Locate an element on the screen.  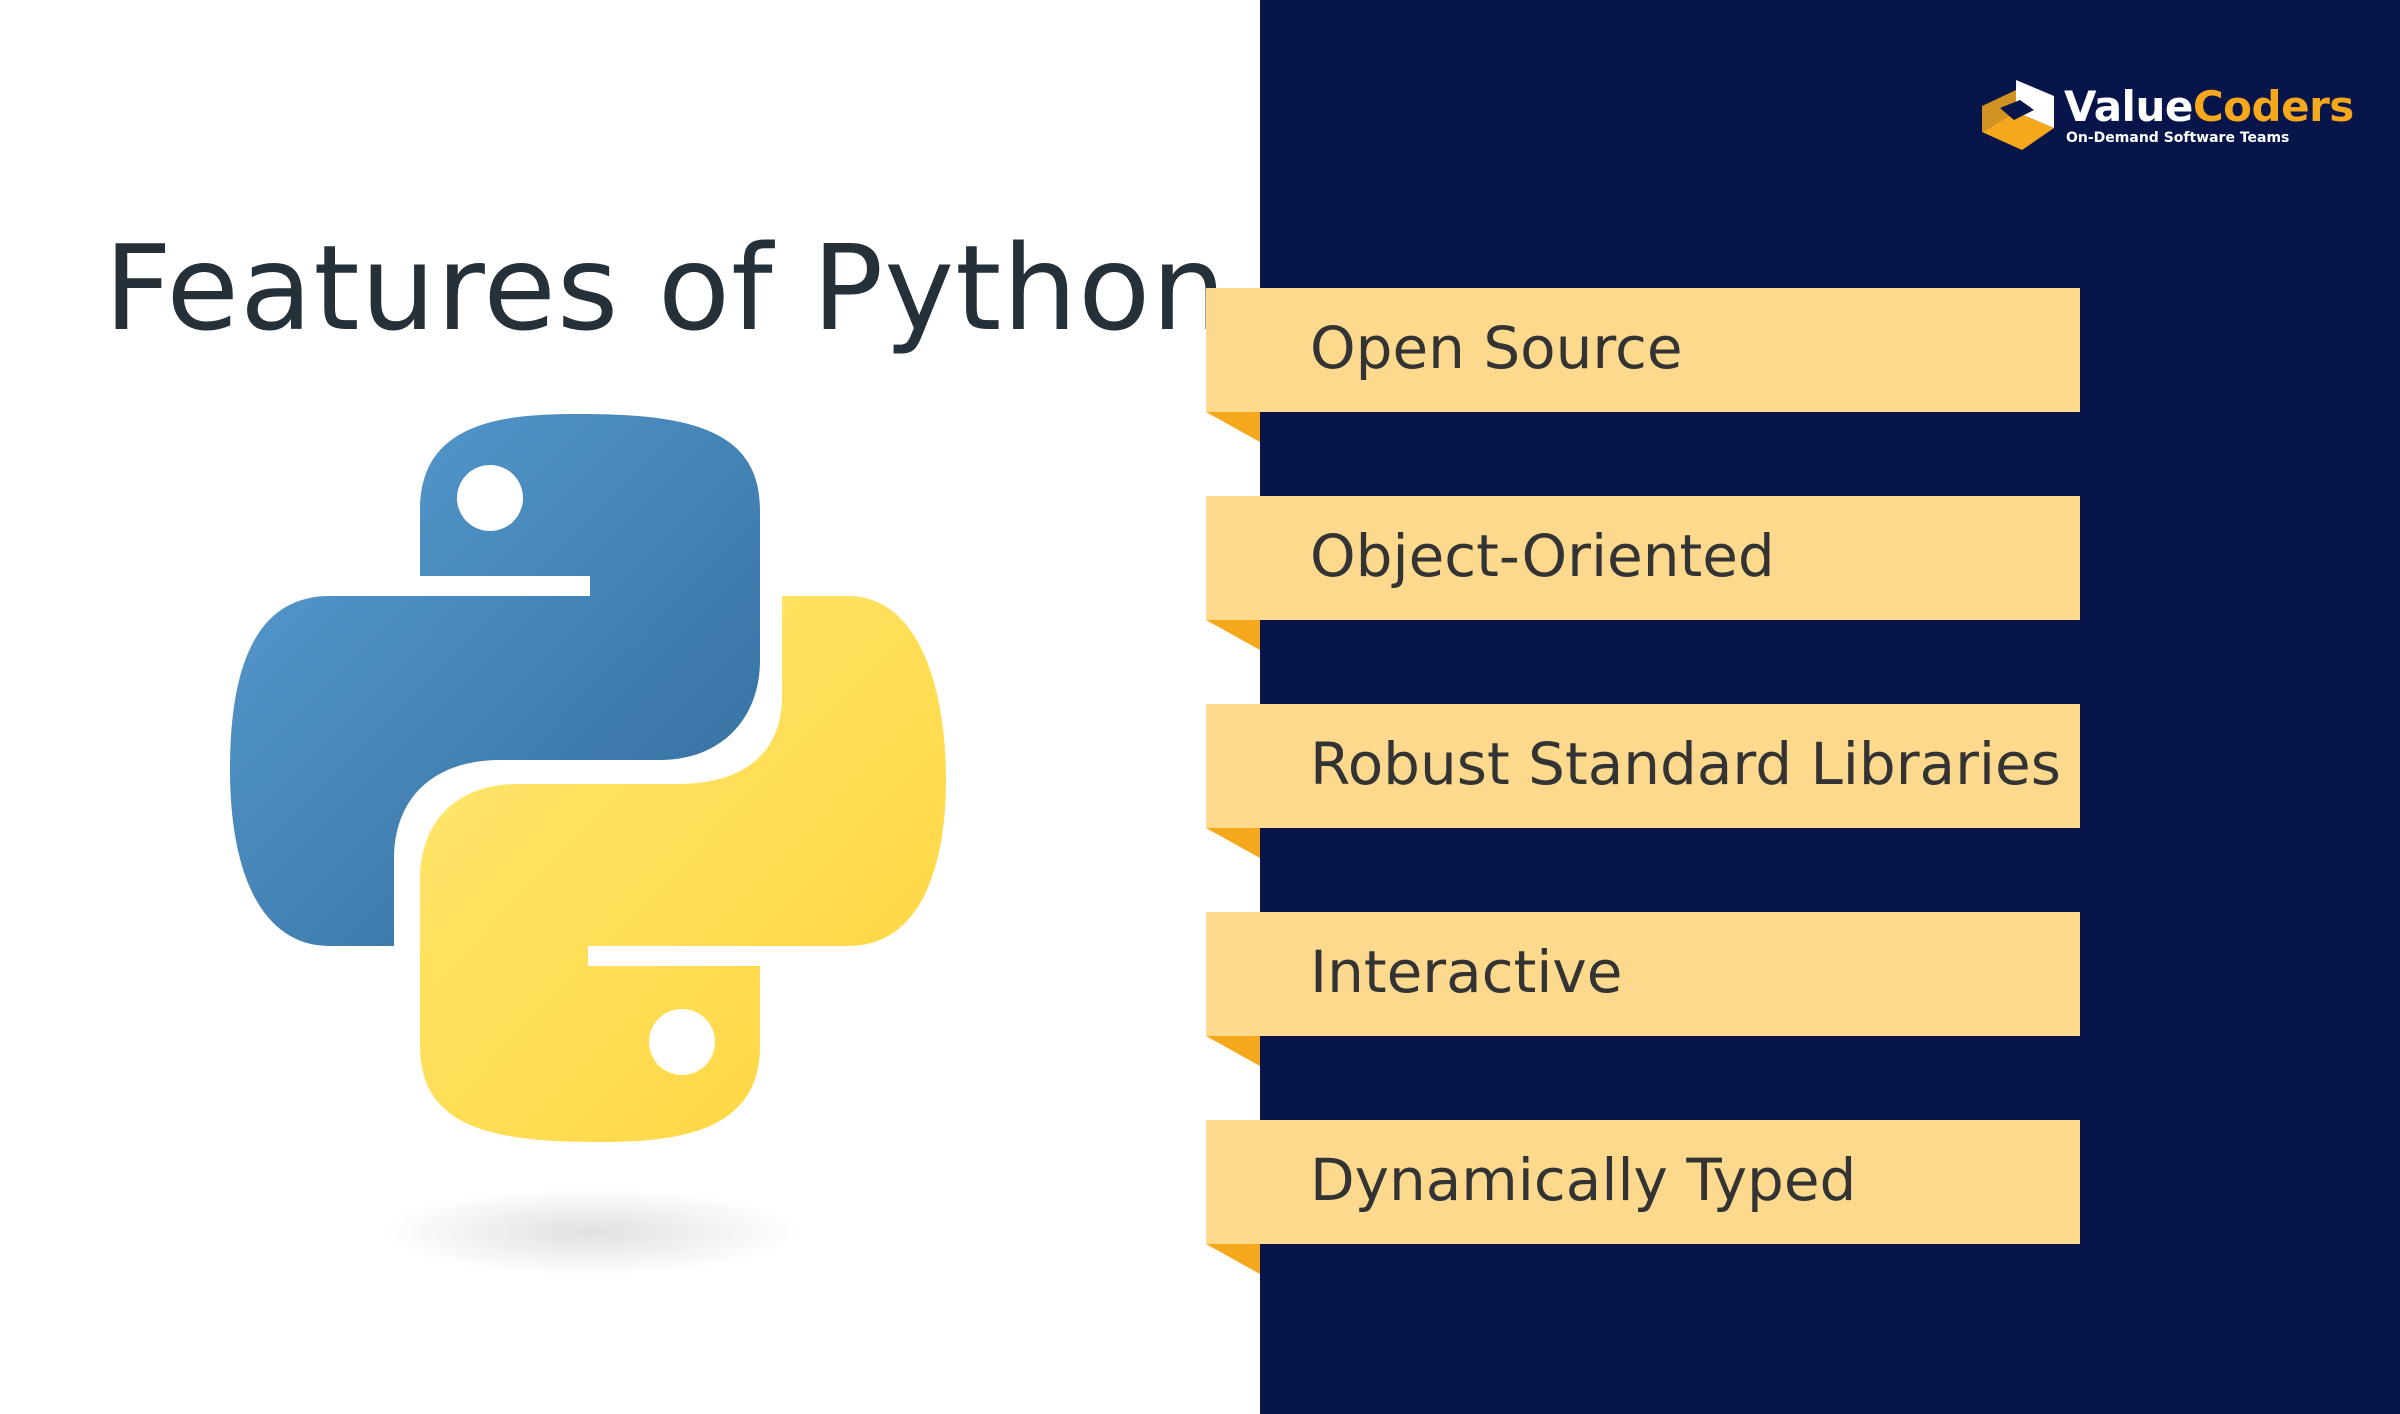
brand-name: ValueCoders is located at coordinates (2209, 106).